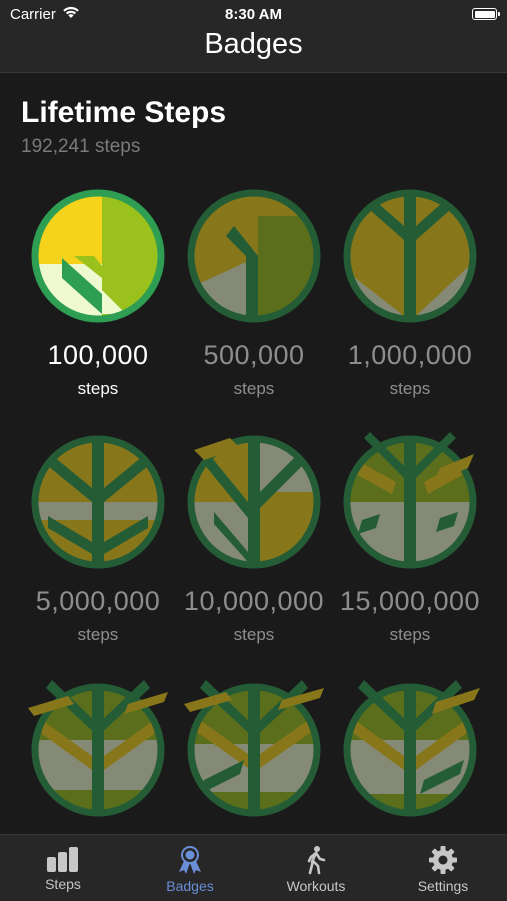 The width and height of the screenshot is (507, 901). Describe the element at coordinates (254, 601) in the screenshot. I see `badge-value: 10,000,000` at that location.